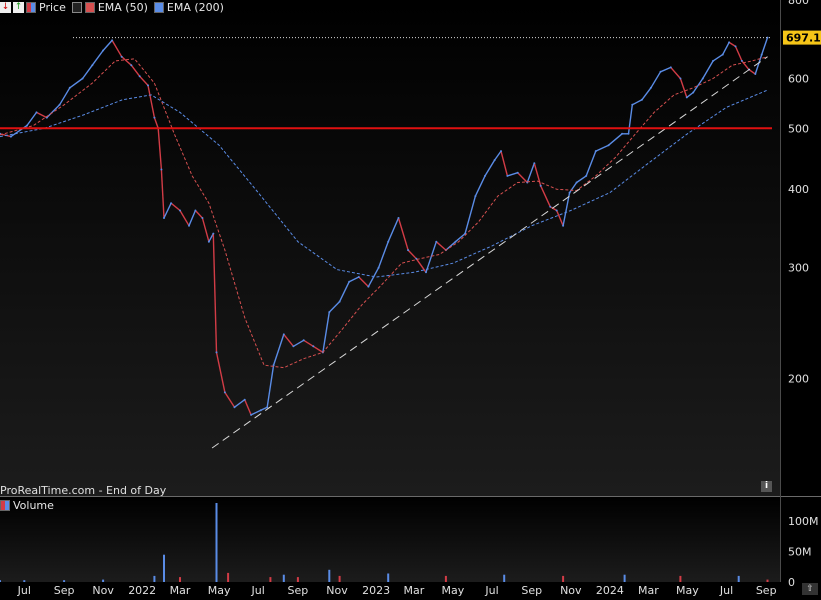 Image resolution: width=821 pixels, height=600 pixels. What do you see at coordinates (52, 7) in the screenshot?
I see `legend-label-price: Price` at bounding box center [52, 7].